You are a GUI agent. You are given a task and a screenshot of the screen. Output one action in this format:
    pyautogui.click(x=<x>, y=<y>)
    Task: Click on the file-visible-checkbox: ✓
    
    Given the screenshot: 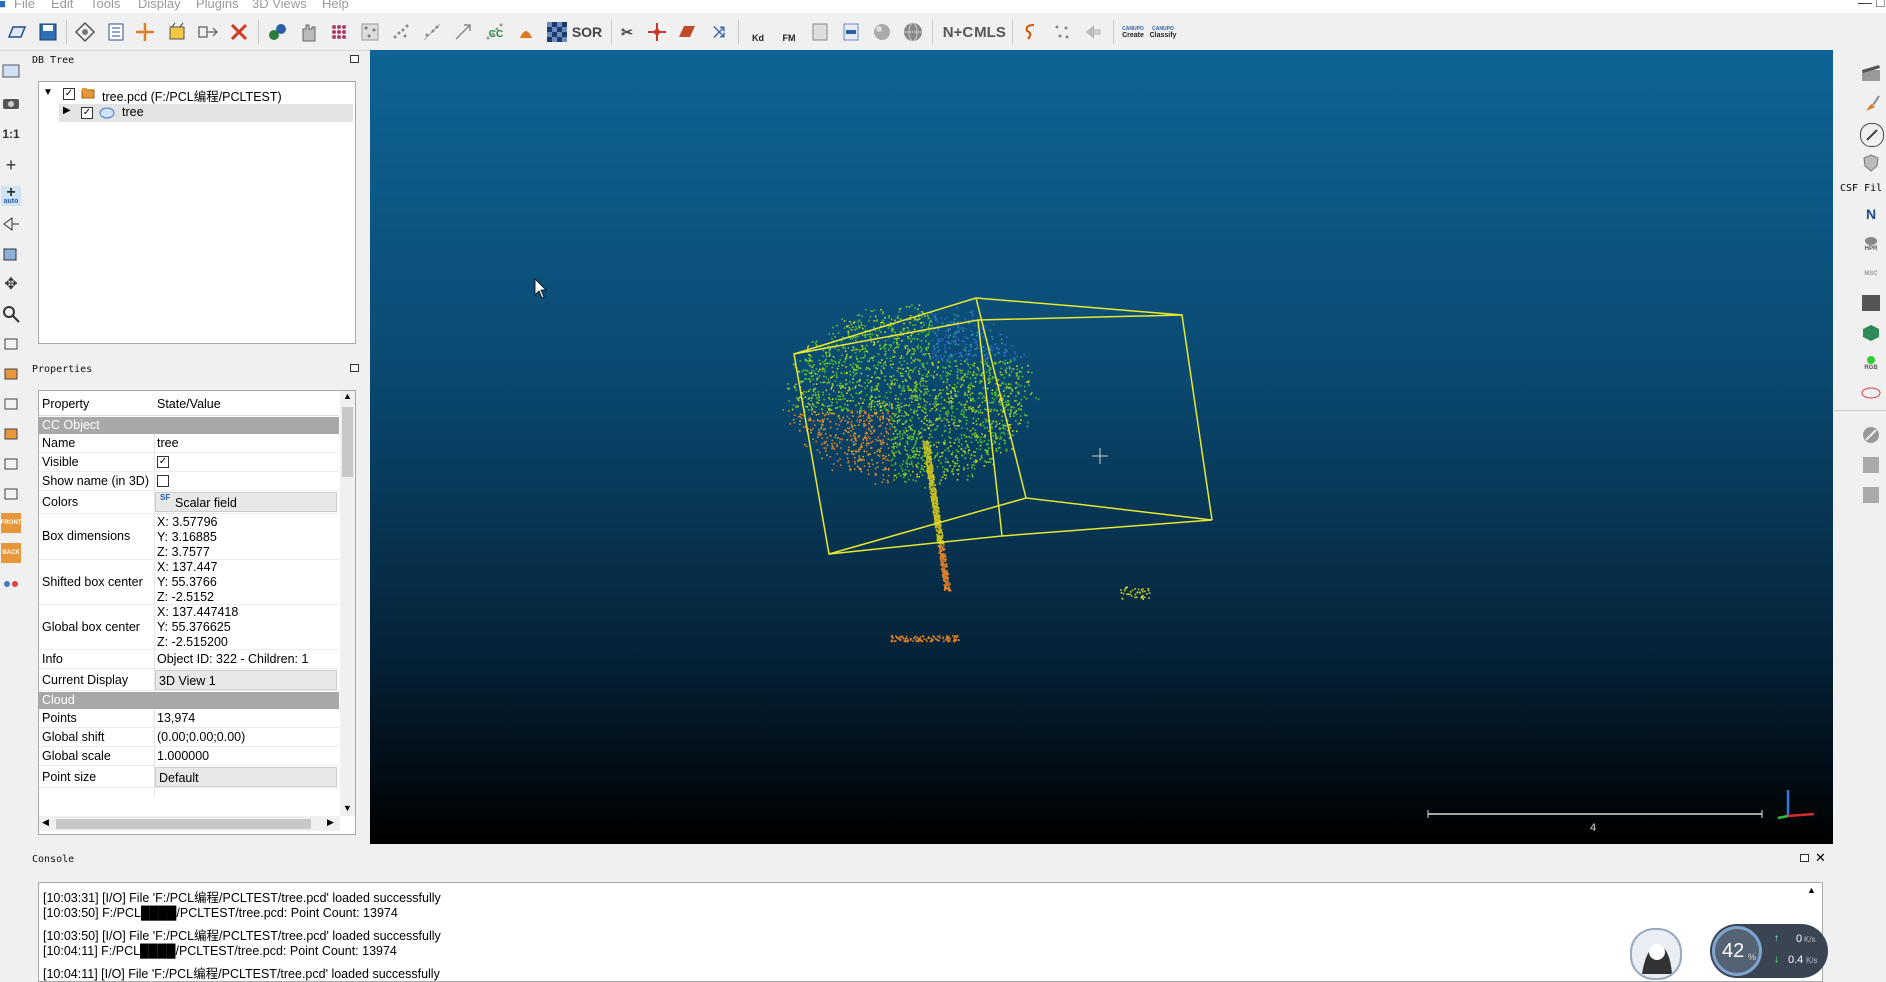 What is the action you would take?
    pyautogui.click(x=69, y=94)
    